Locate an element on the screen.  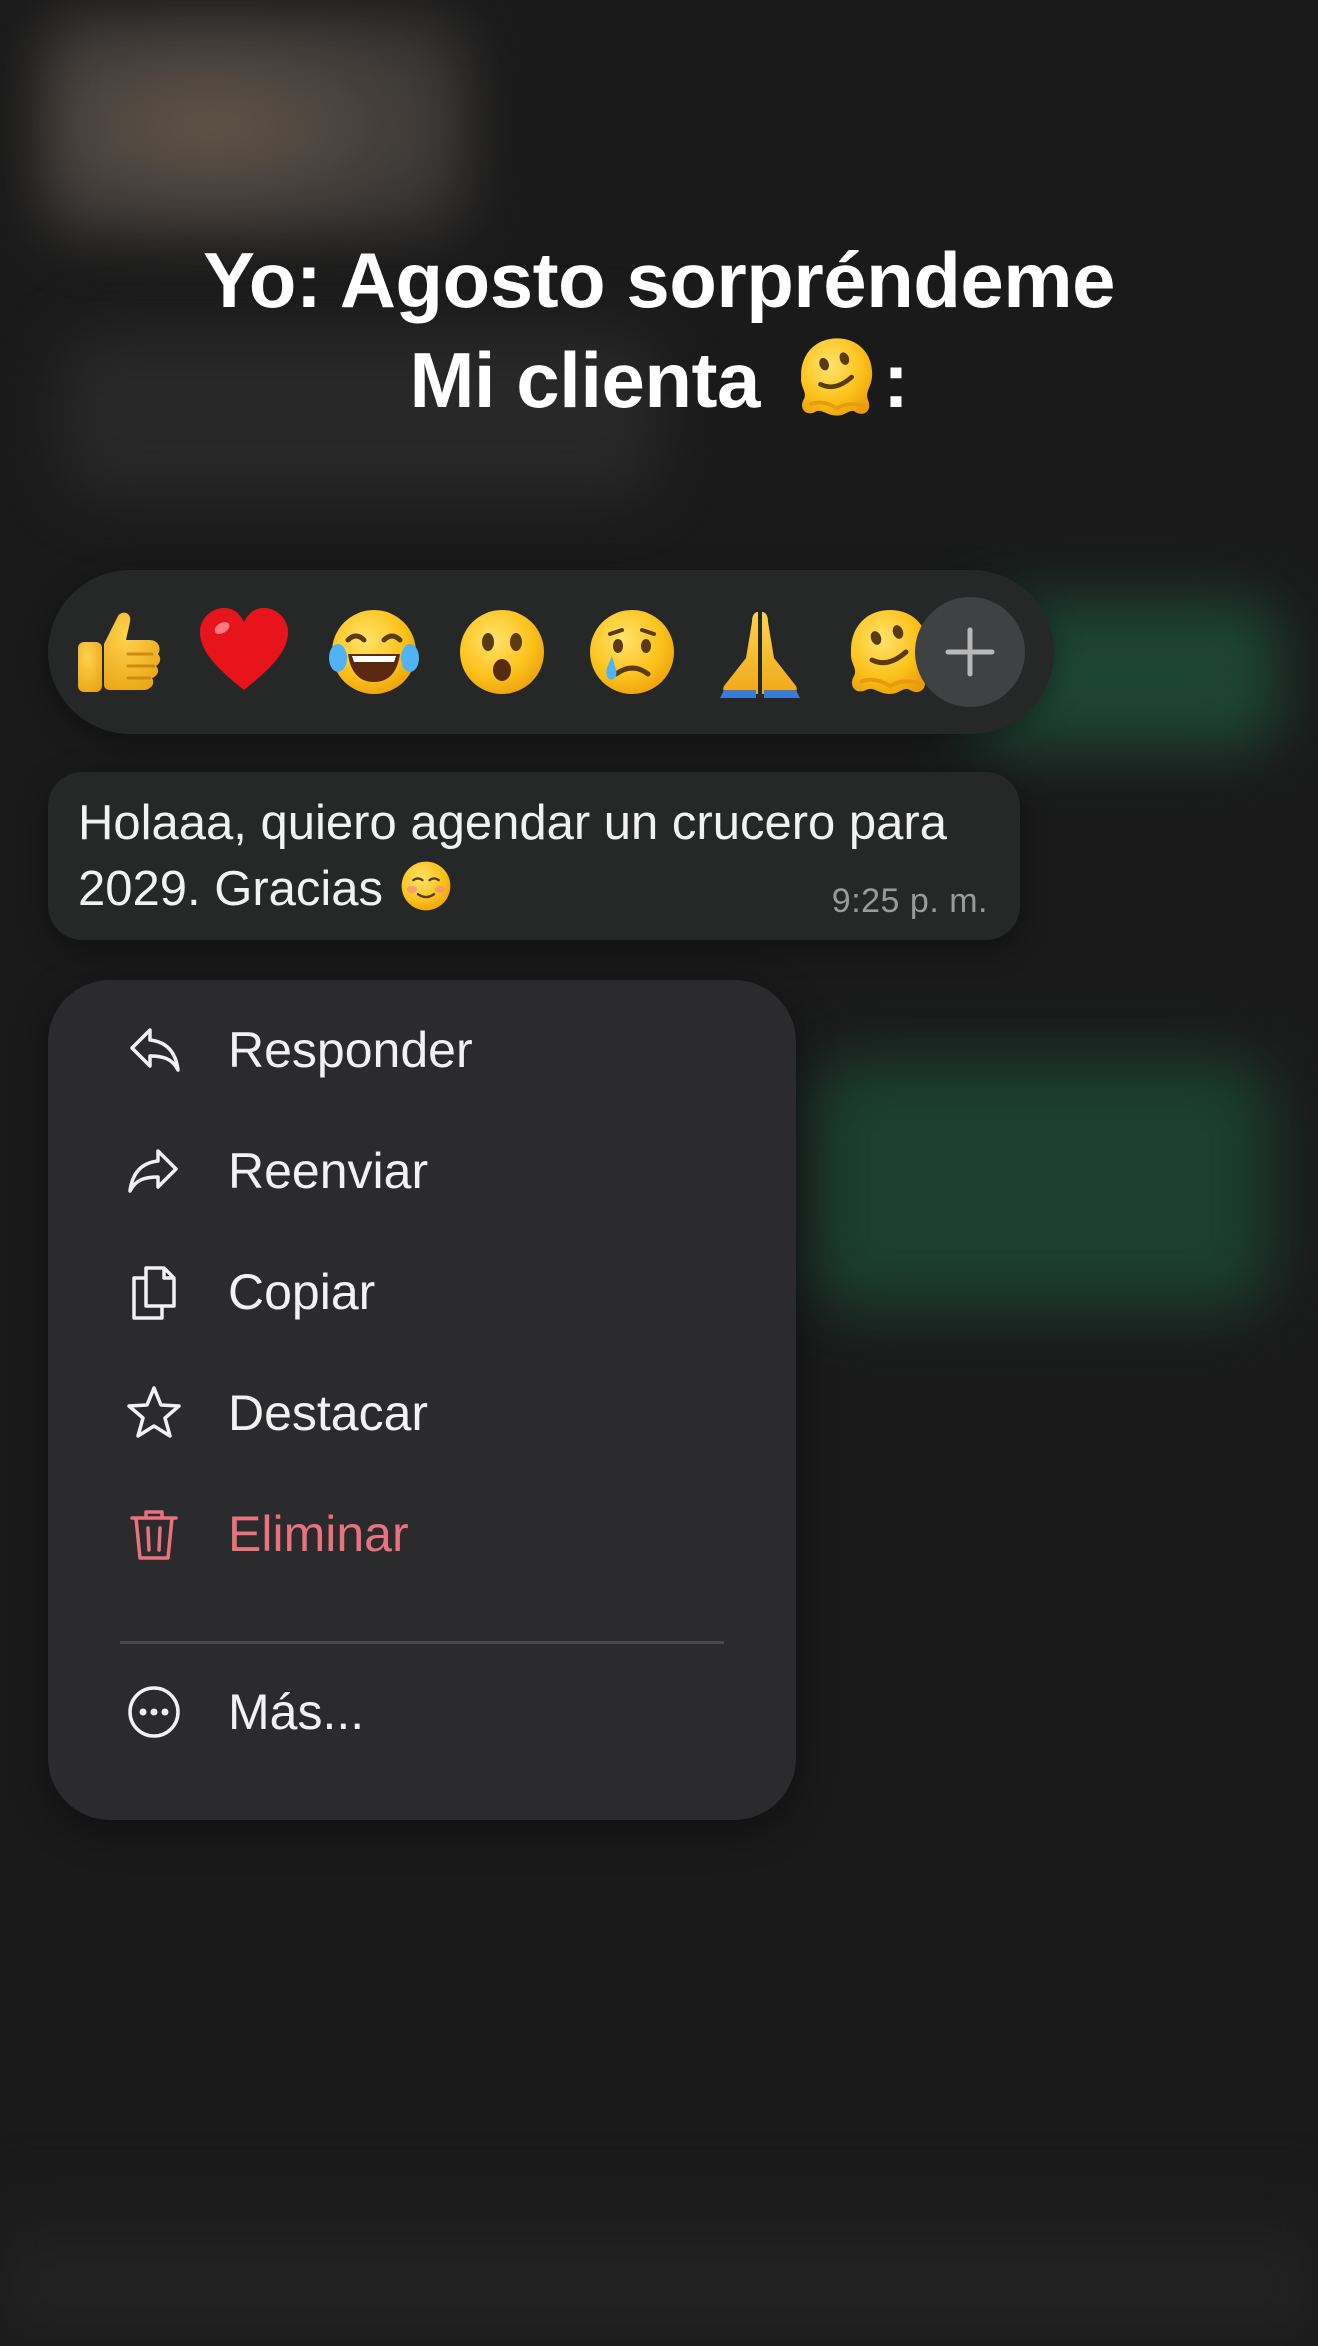
trash-icon is located at coordinates (154, 1534).